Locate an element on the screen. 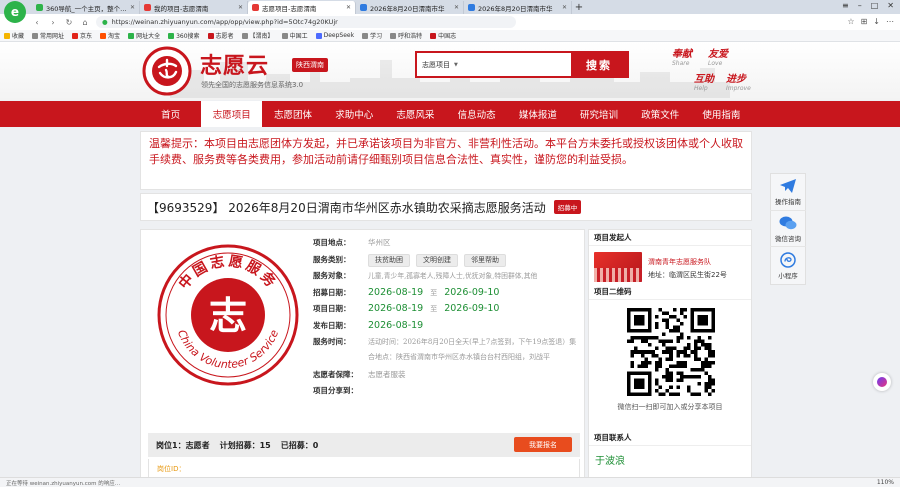  bookmark-item: 网址大全 is located at coordinates (144, 35).